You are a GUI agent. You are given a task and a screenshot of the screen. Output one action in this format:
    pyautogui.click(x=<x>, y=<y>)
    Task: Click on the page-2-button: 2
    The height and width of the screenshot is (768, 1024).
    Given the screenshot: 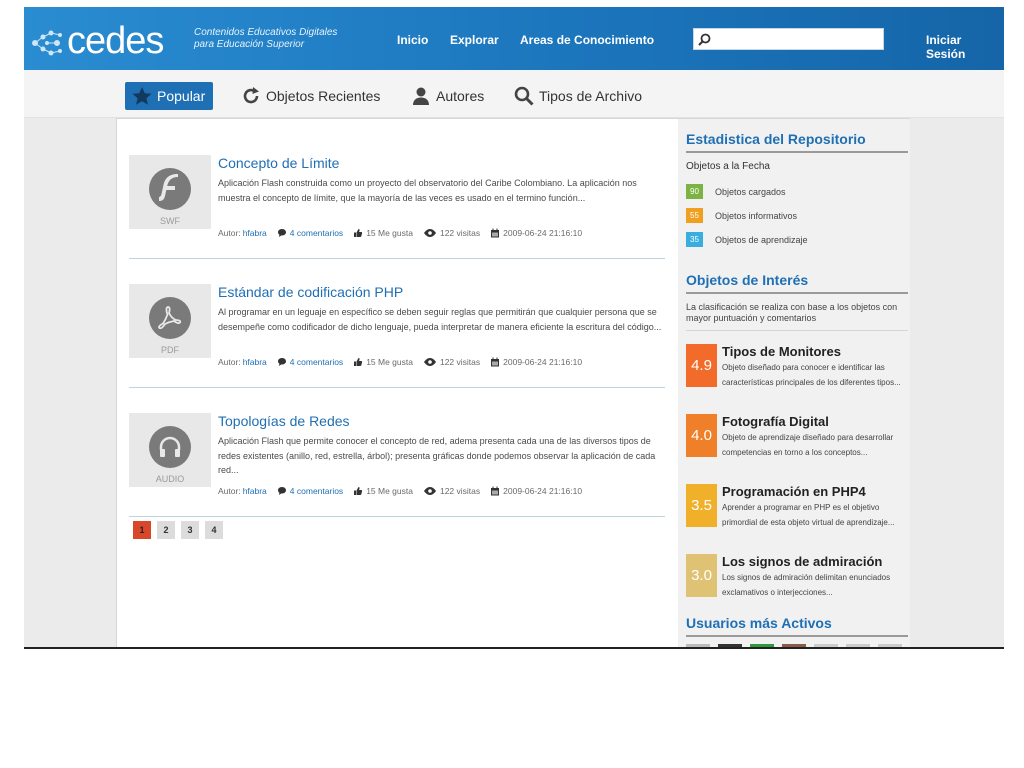 What is the action you would take?
    pyautogui.click(x=166, y=530)
    